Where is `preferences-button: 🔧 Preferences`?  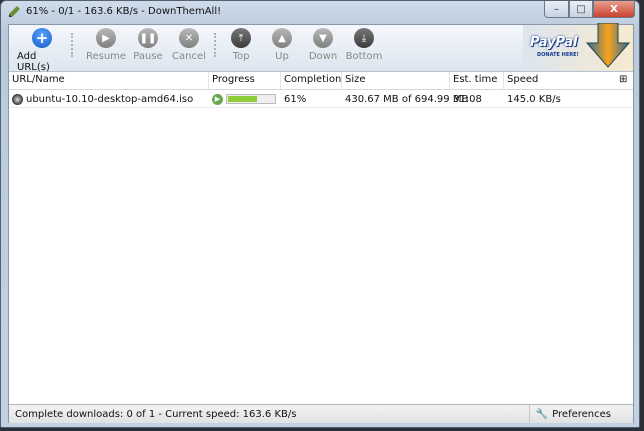
preferences-button: 🔧 Preferences is located at coordinates (572, 414).